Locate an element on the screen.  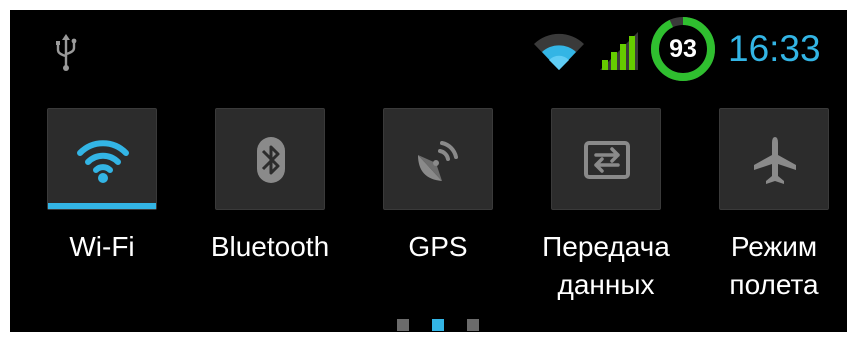
wifi-toggle is located at coordinates (102, 159).